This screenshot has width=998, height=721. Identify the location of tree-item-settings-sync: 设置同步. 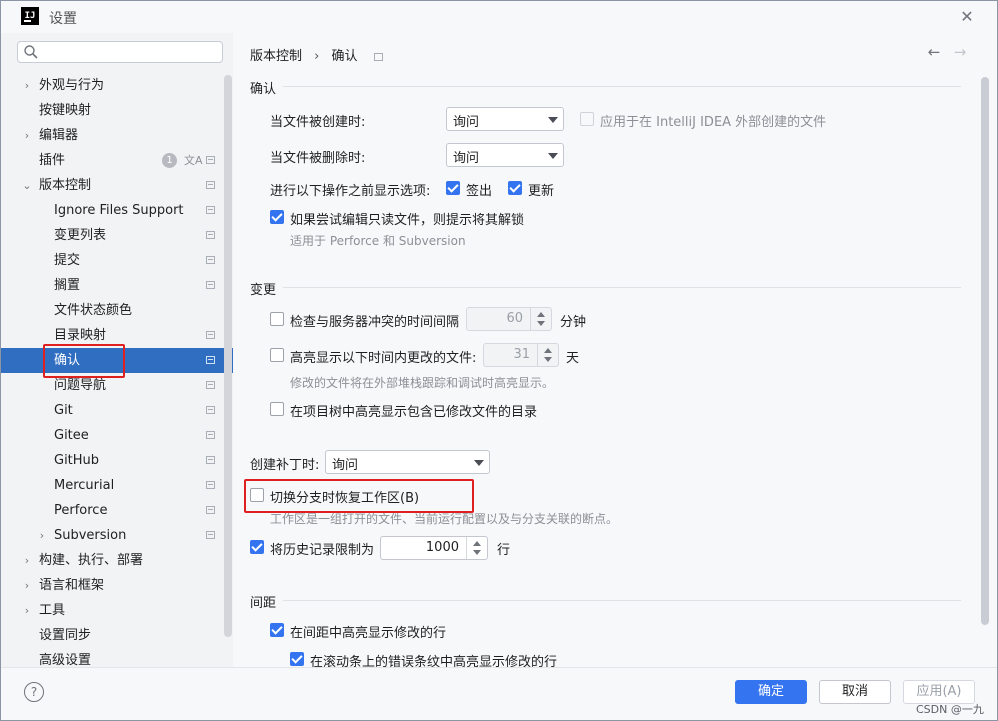
(117, 635).